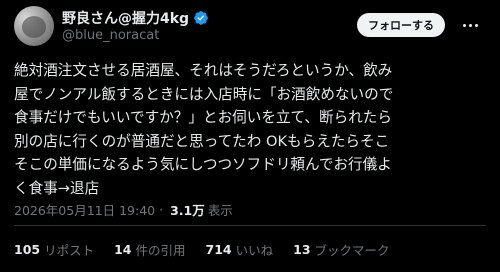 This screenshot has height=272, width=500. What do you see at coordinates (110, 35) in the screenshot?
I see `author-handle: @blue_noracat` at bounding box center [110, 35].